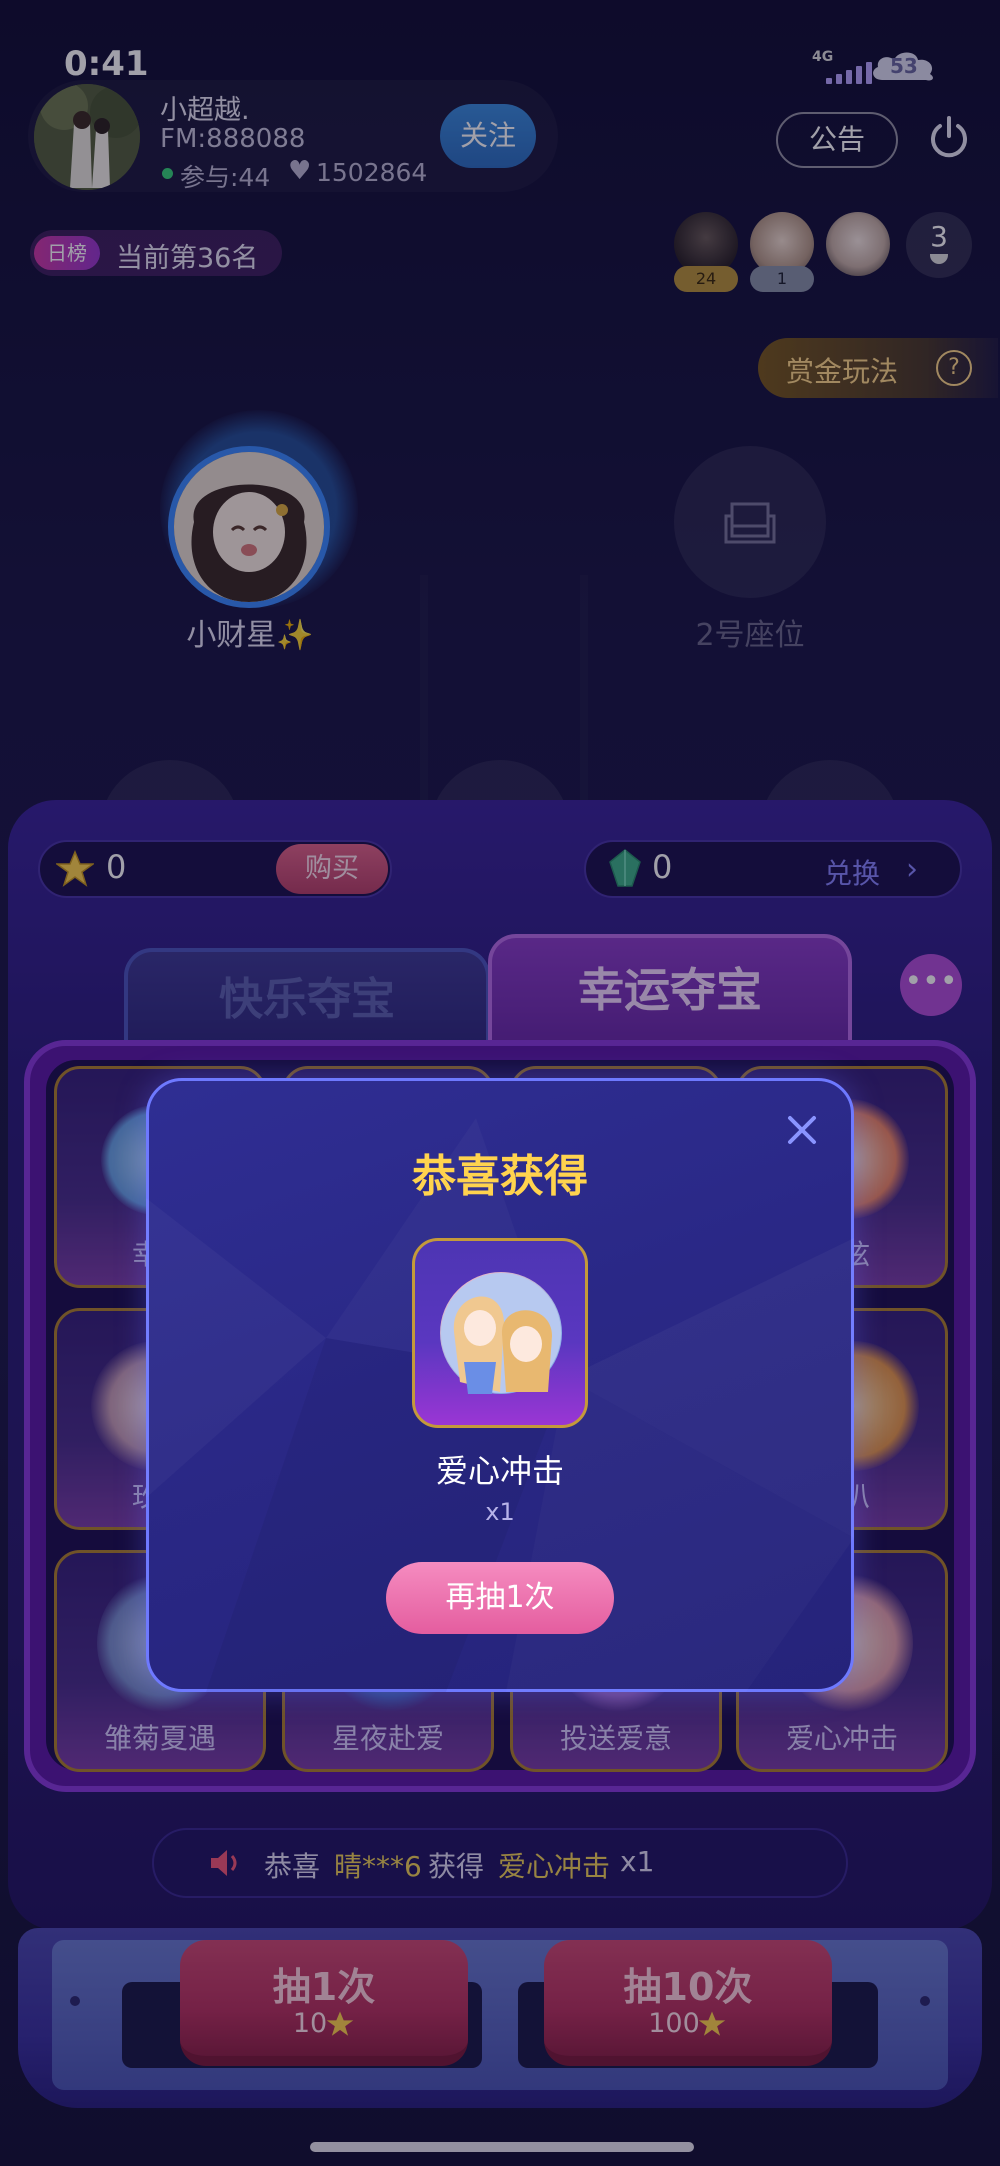  Describe the element at coordinates (499, 1471) in the screenshot. I see `prize-name: 爱心冲击` at that location.